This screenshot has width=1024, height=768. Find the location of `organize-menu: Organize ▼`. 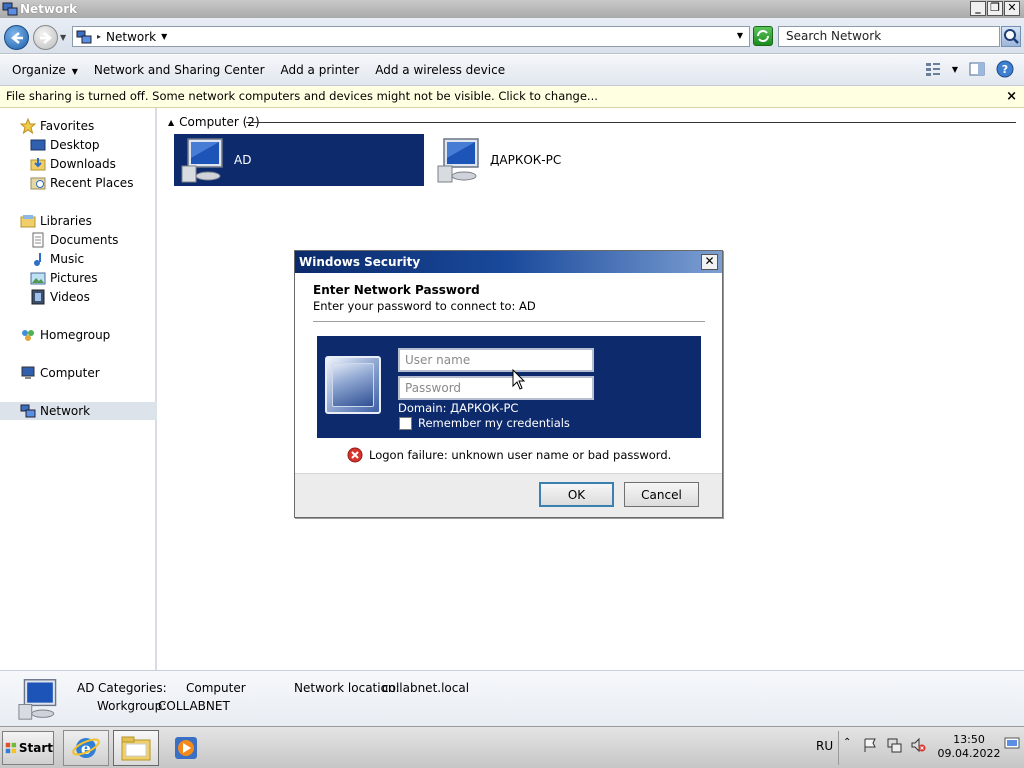

organize-menu: Organize ▼ is located at coordinates (43, 70).